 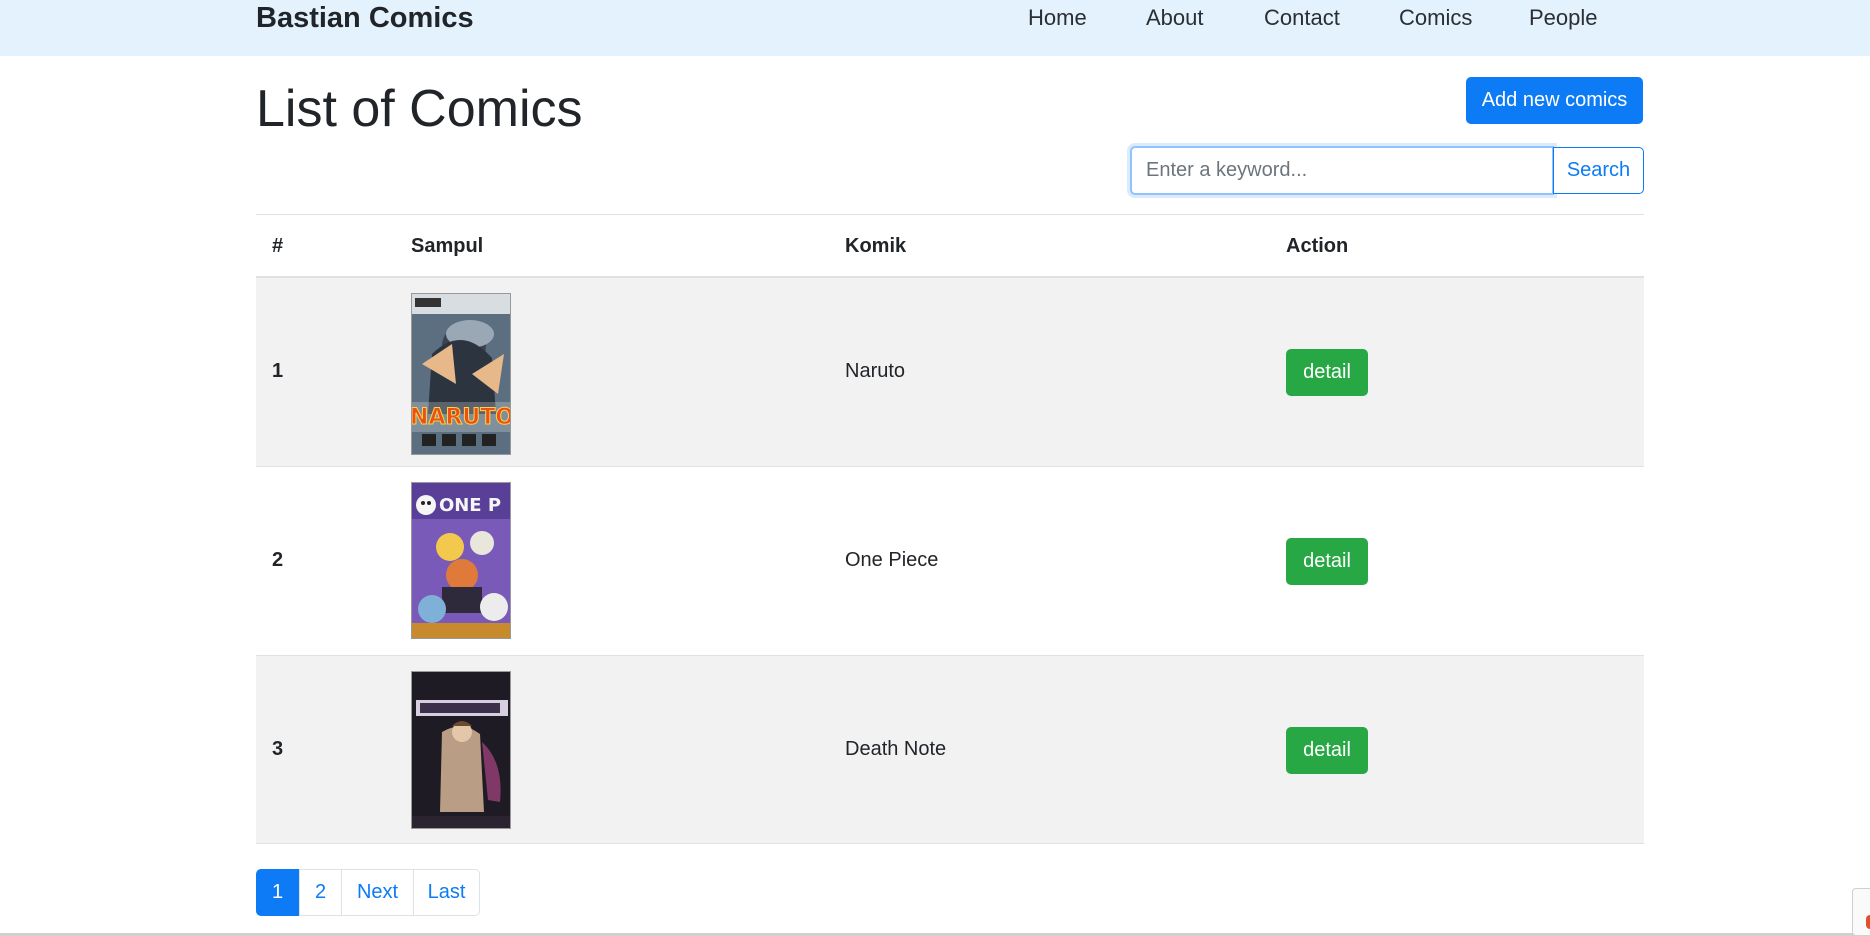 What do you see at coordinates (892, 560) in the screenshot?
I see `comic-title: One Piece` at bounding box center [892, 560].